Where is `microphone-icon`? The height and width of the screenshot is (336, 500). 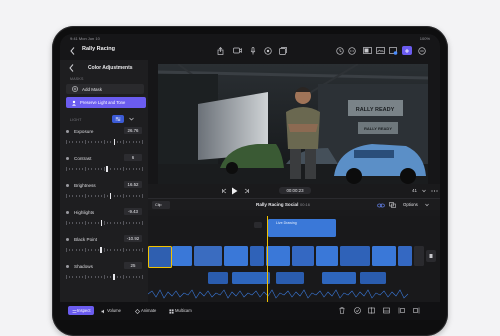 microphone-icon is located at coordinates (253, 50).